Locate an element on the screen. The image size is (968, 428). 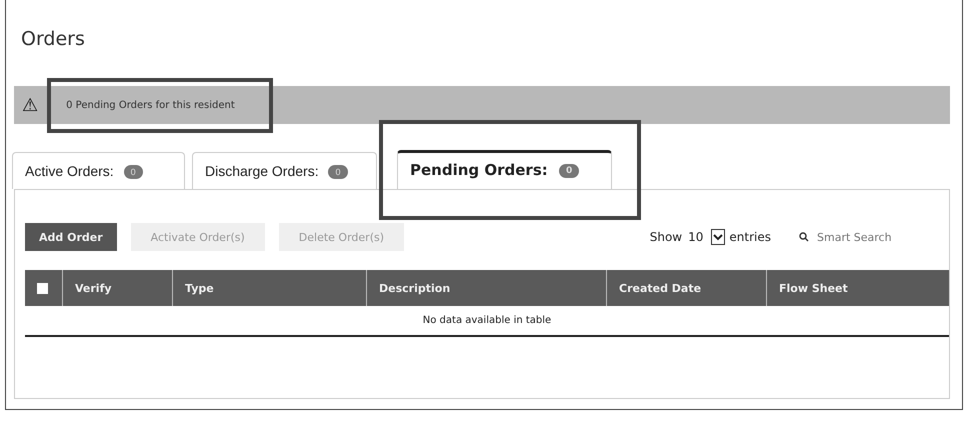
column-header: Flow Sheet is located at coordinates (813, 288).